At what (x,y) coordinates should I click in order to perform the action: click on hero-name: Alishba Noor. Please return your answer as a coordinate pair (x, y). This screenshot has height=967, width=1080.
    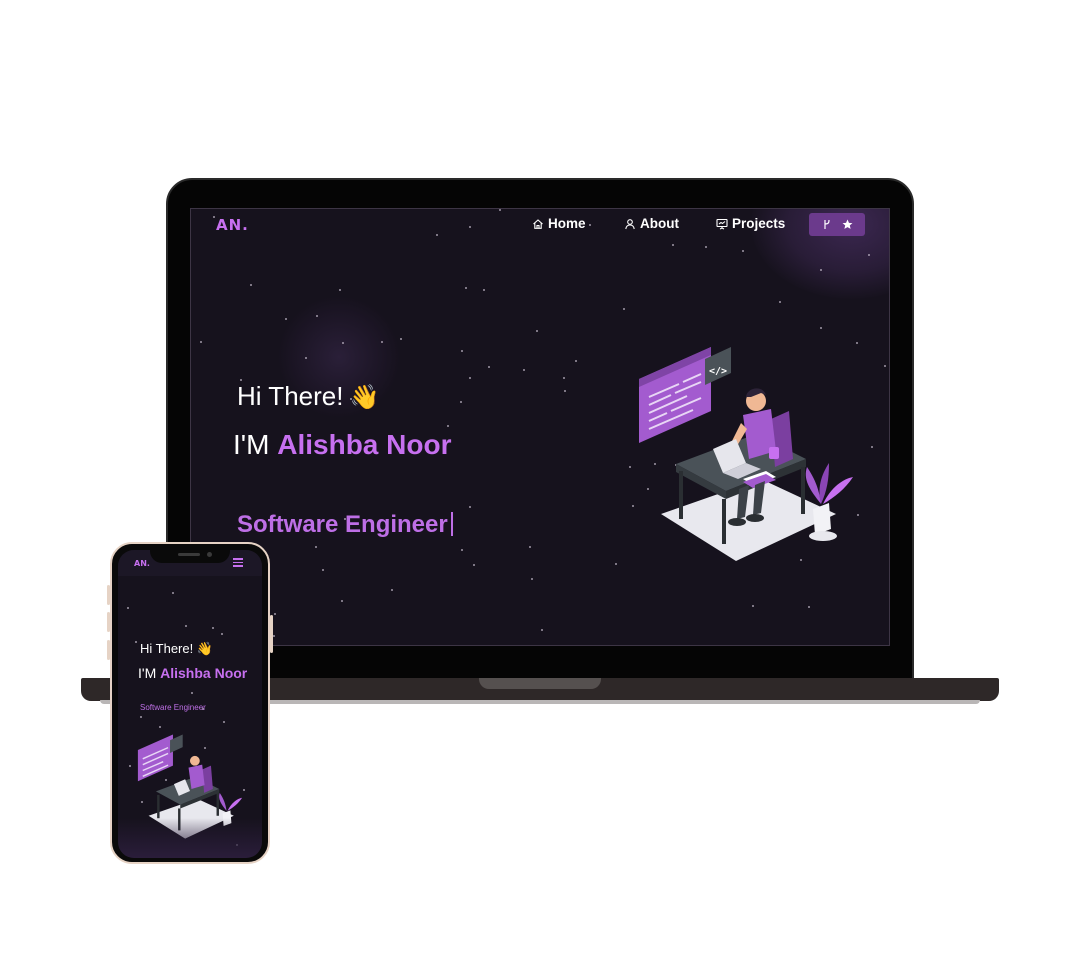
    Looking at the image, I should click on (364, 444).